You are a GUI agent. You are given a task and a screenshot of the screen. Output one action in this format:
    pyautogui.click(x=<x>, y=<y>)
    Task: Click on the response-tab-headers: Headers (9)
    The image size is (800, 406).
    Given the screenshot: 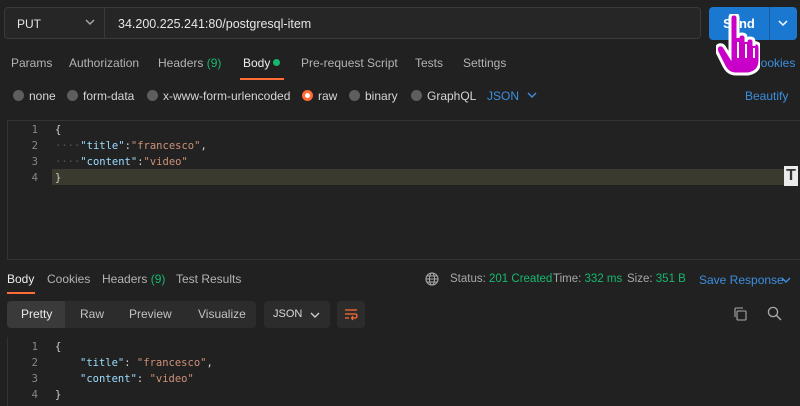 What is the action you would take?
    pyautogui.click(x=133, y=279)
    